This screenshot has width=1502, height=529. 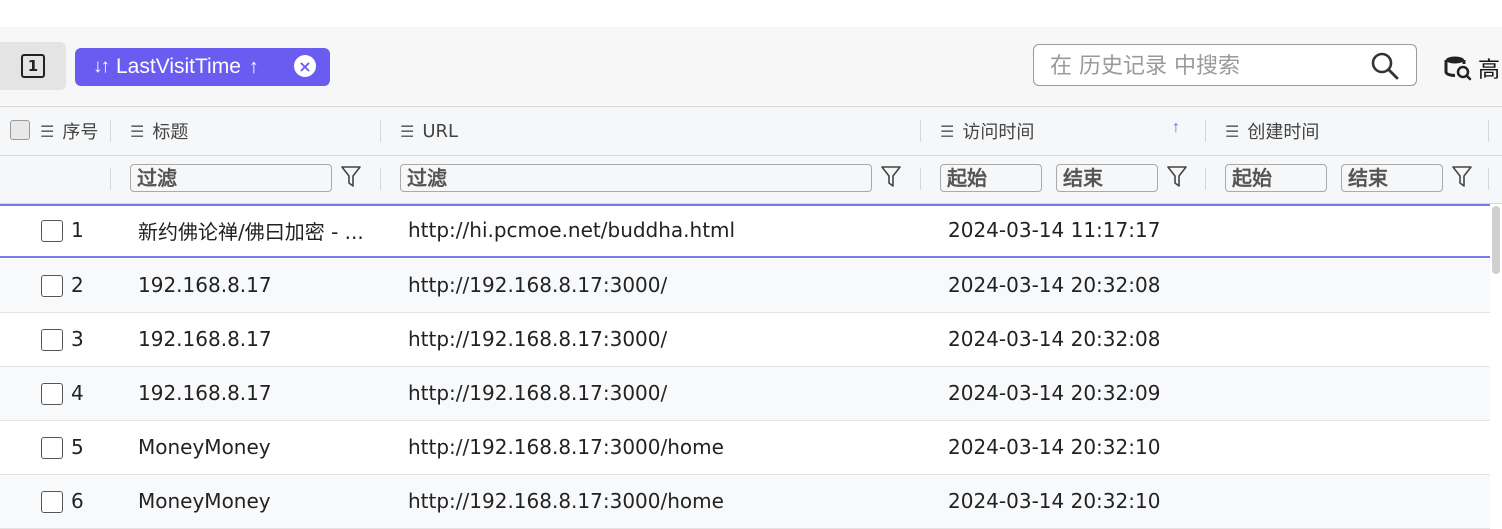 What do you see at coordinates (1107, 178) in the screenshot?
I see `visit-time-end-input` at bounding box center [1107, 178].